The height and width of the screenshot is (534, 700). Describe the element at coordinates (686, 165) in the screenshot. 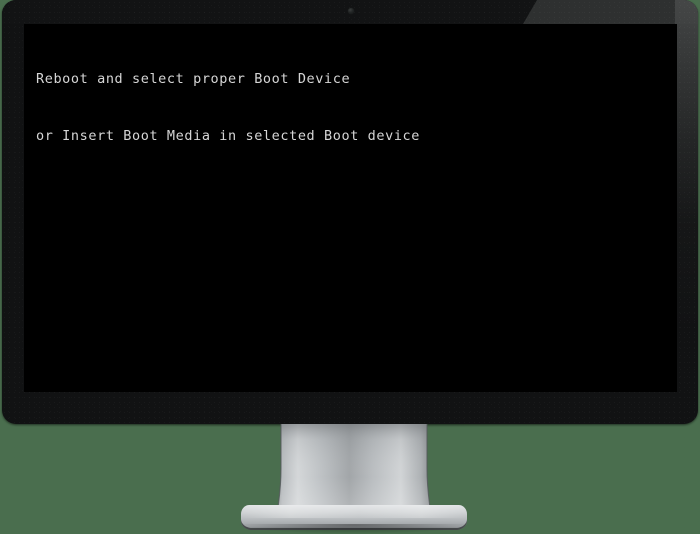

I see `bezel-right-reflection` at that location.